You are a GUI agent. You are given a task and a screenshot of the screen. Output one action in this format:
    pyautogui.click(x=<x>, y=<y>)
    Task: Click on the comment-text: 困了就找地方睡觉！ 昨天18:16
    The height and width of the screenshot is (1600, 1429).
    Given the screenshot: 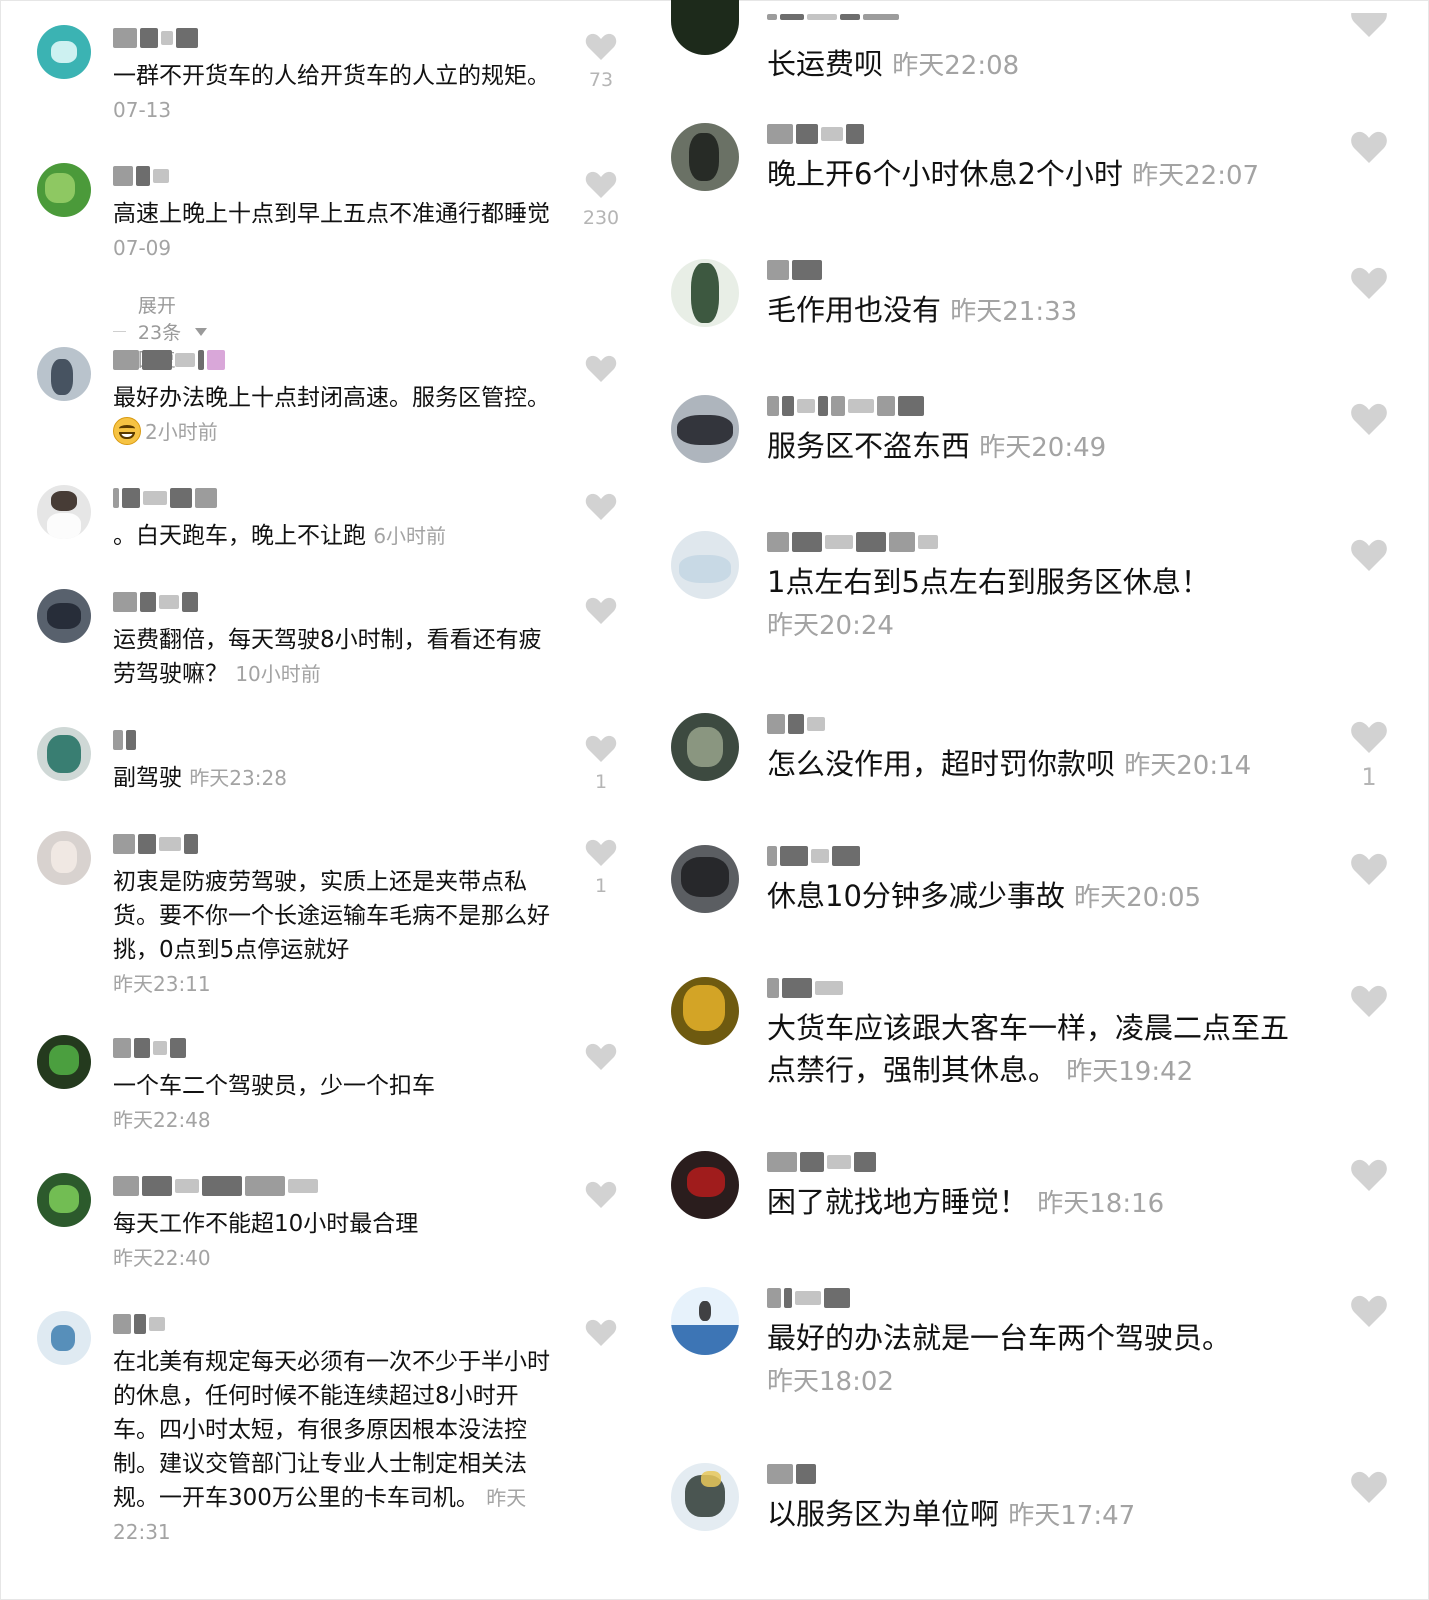 What is the action you would take?
    pyautogui.click(x=966, y=1202)
    